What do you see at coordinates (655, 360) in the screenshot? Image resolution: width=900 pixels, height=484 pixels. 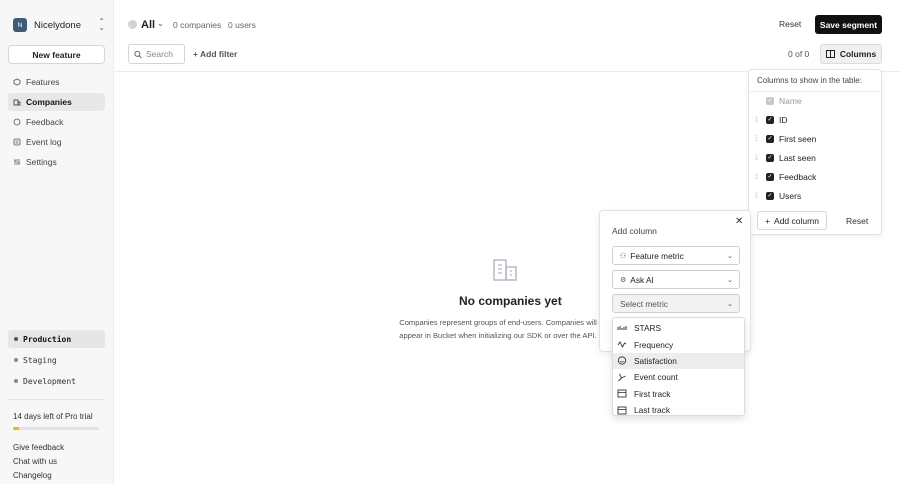 I see `metric-option-label: Satisfaction` at bounding box center [655, 360].